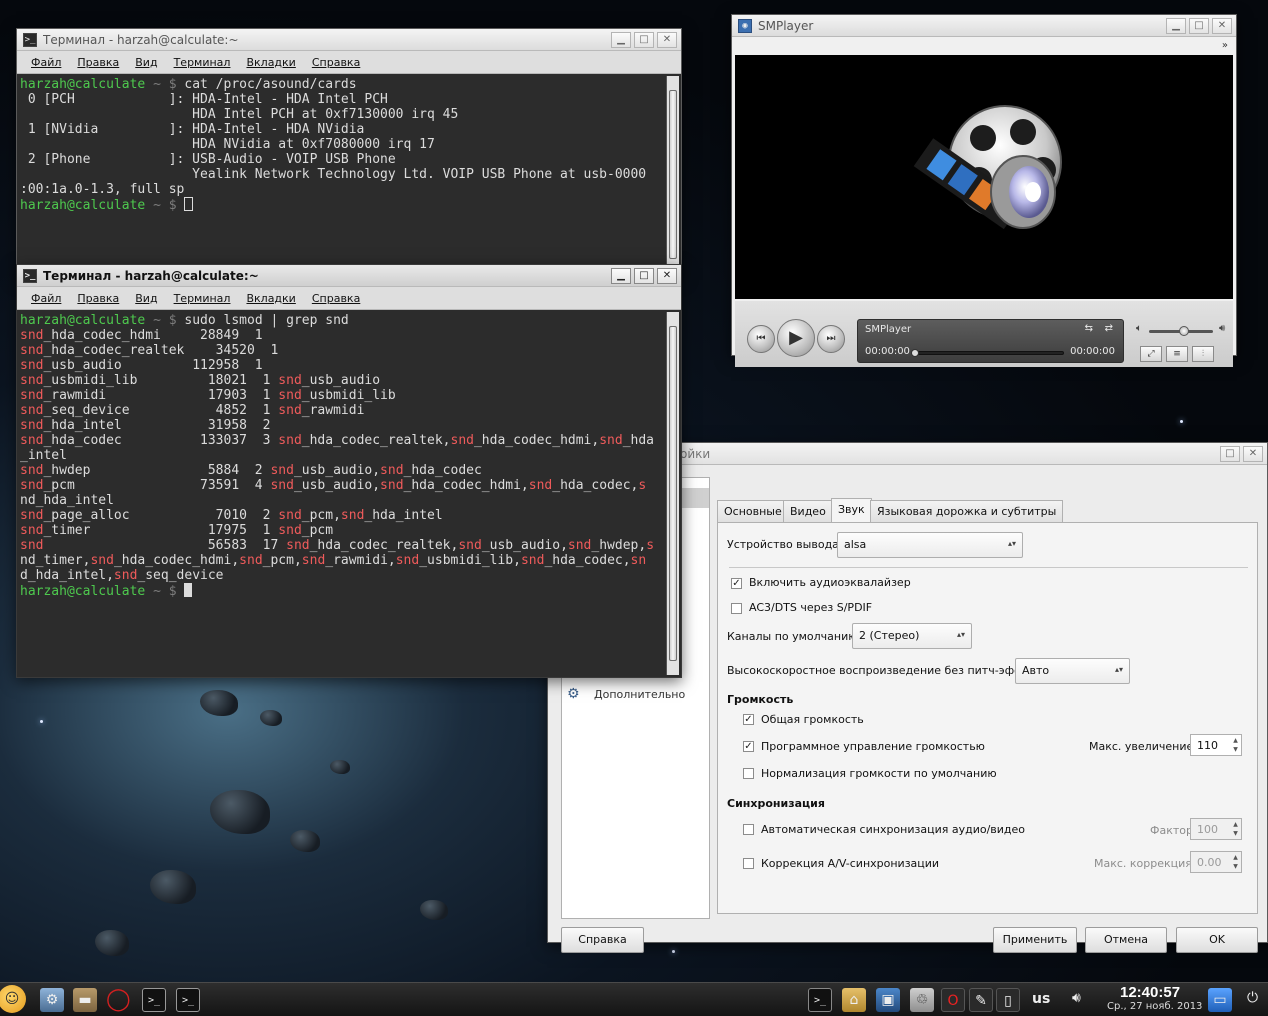 The width and height of the screenshot is (1268, 1016). What do you see at coordinates (1225, 45) in the screenshot?
I see `toolbar-overflow-chevron: »` at bounding box center [1225, 45].